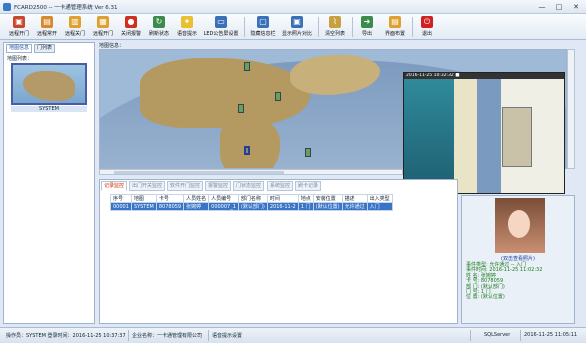 The width and height of the screenshot is (586, 343). I want to click on refresh-status-icon: ↻, so click(159, 22).